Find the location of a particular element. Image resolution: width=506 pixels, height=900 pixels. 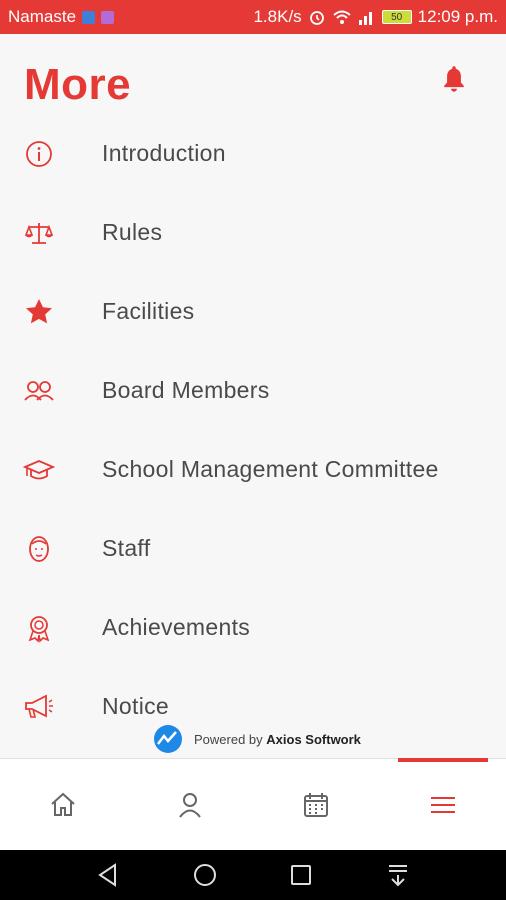

calendar-icon is located at coordinates (316, 804).